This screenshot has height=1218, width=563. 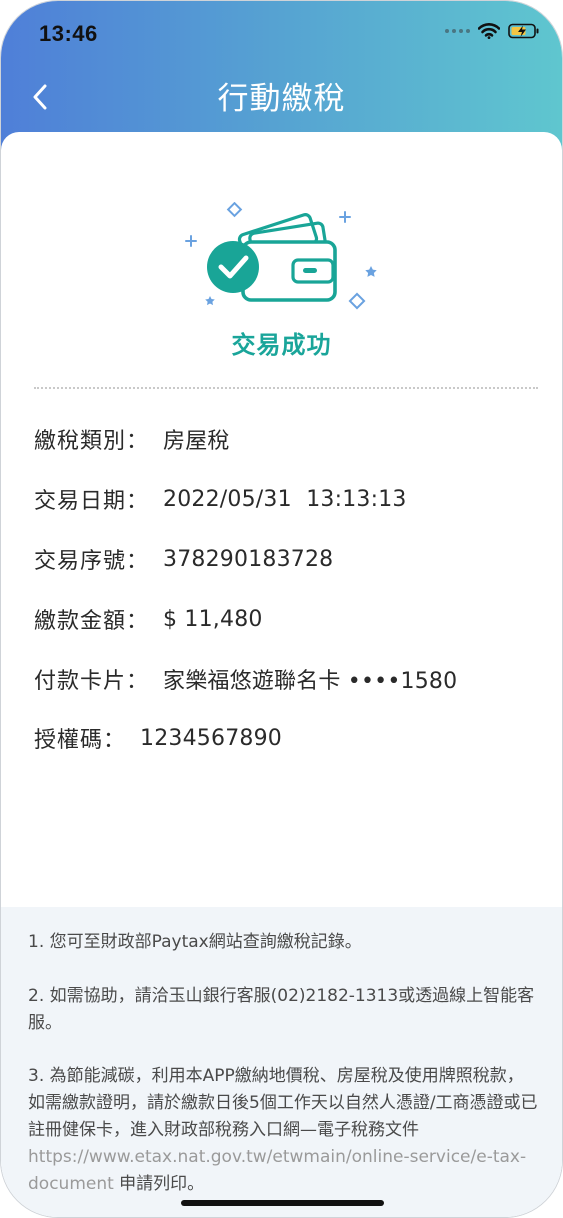 I want to click on note-2: 2. 如需協助，請洽玉山銀行客服(02)2182-1313或透過線上智能客服。, so click(x=281, y=1009).